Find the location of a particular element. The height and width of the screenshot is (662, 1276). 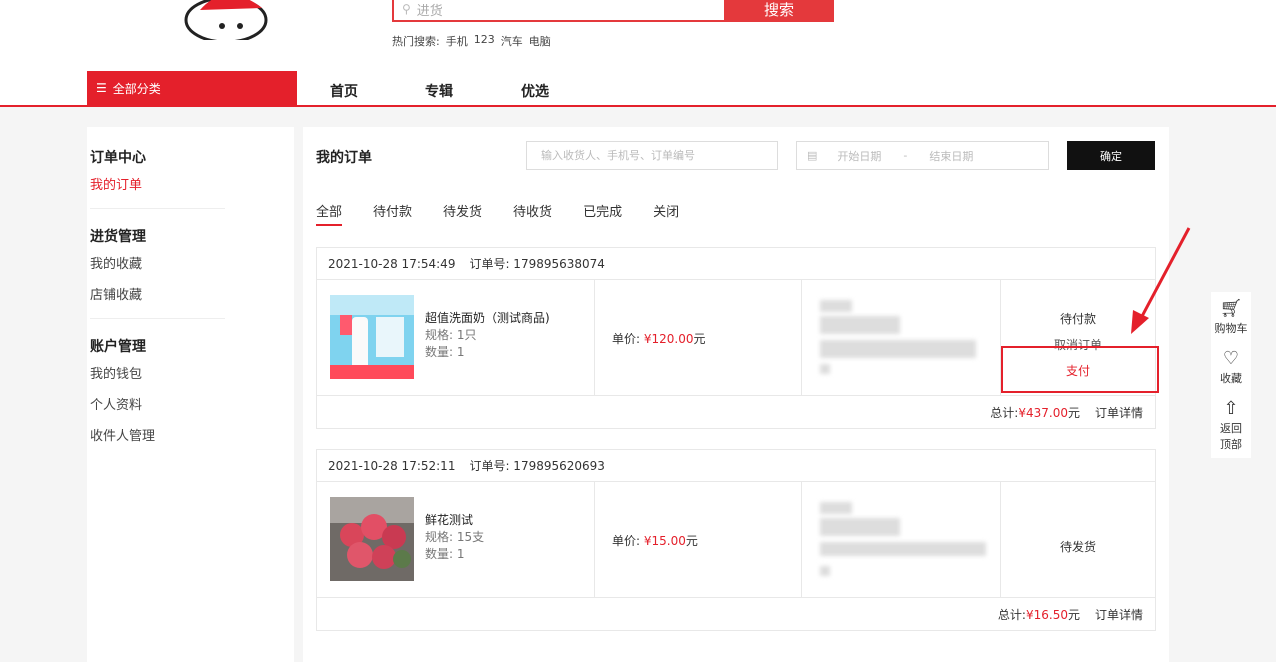

order-time: 2021-10-28 17:52:11 is located at coordinates (392, 465).